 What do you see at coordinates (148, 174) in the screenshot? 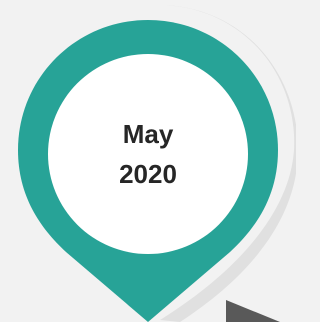
I see `year-text: 2020` at bounding box center [148, 174].